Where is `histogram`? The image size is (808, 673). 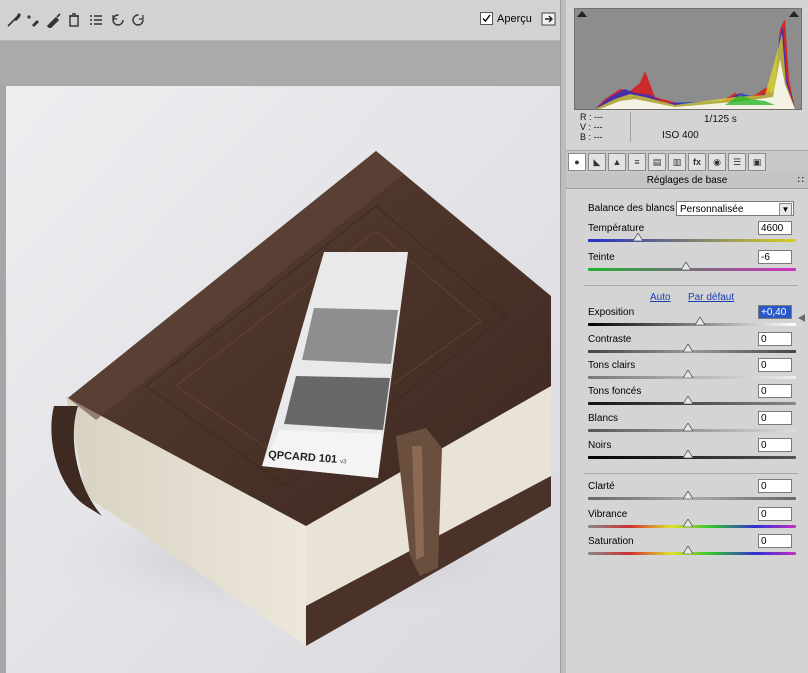 histogram is located at coordinates (688, 59).